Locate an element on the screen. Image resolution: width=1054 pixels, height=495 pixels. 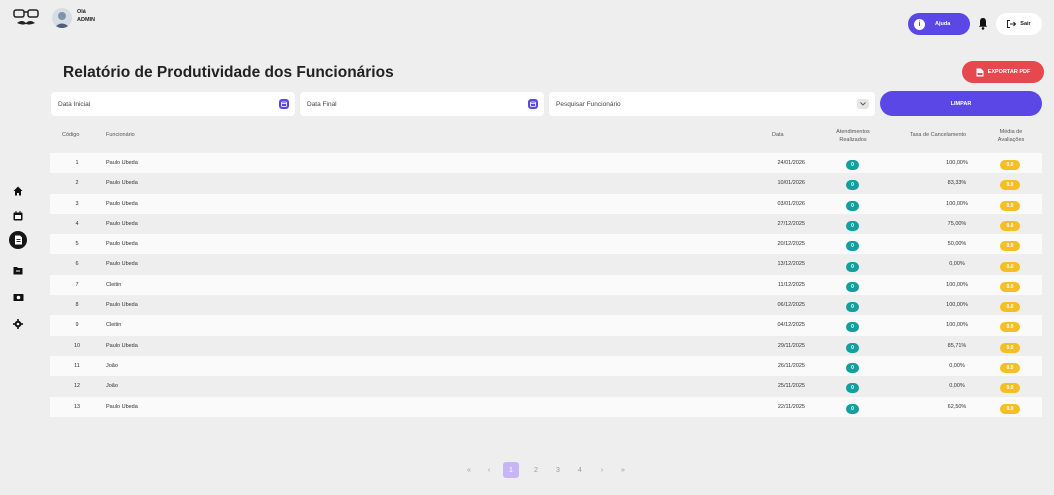
table-row: 7 Cleitin 11/12/2025 0 100,00% 0.0 is located at coordinates (546, 285).